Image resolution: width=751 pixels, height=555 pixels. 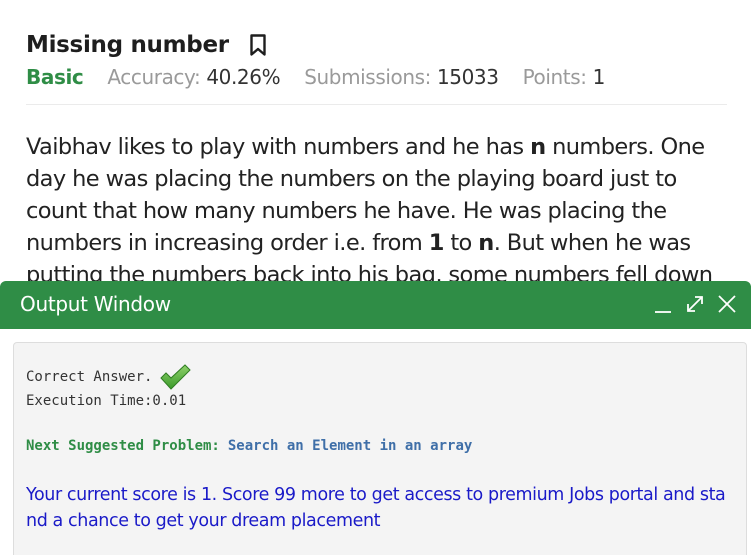 I want to click on accuracy-label: Accuracy:, so click(x=154, y=77).